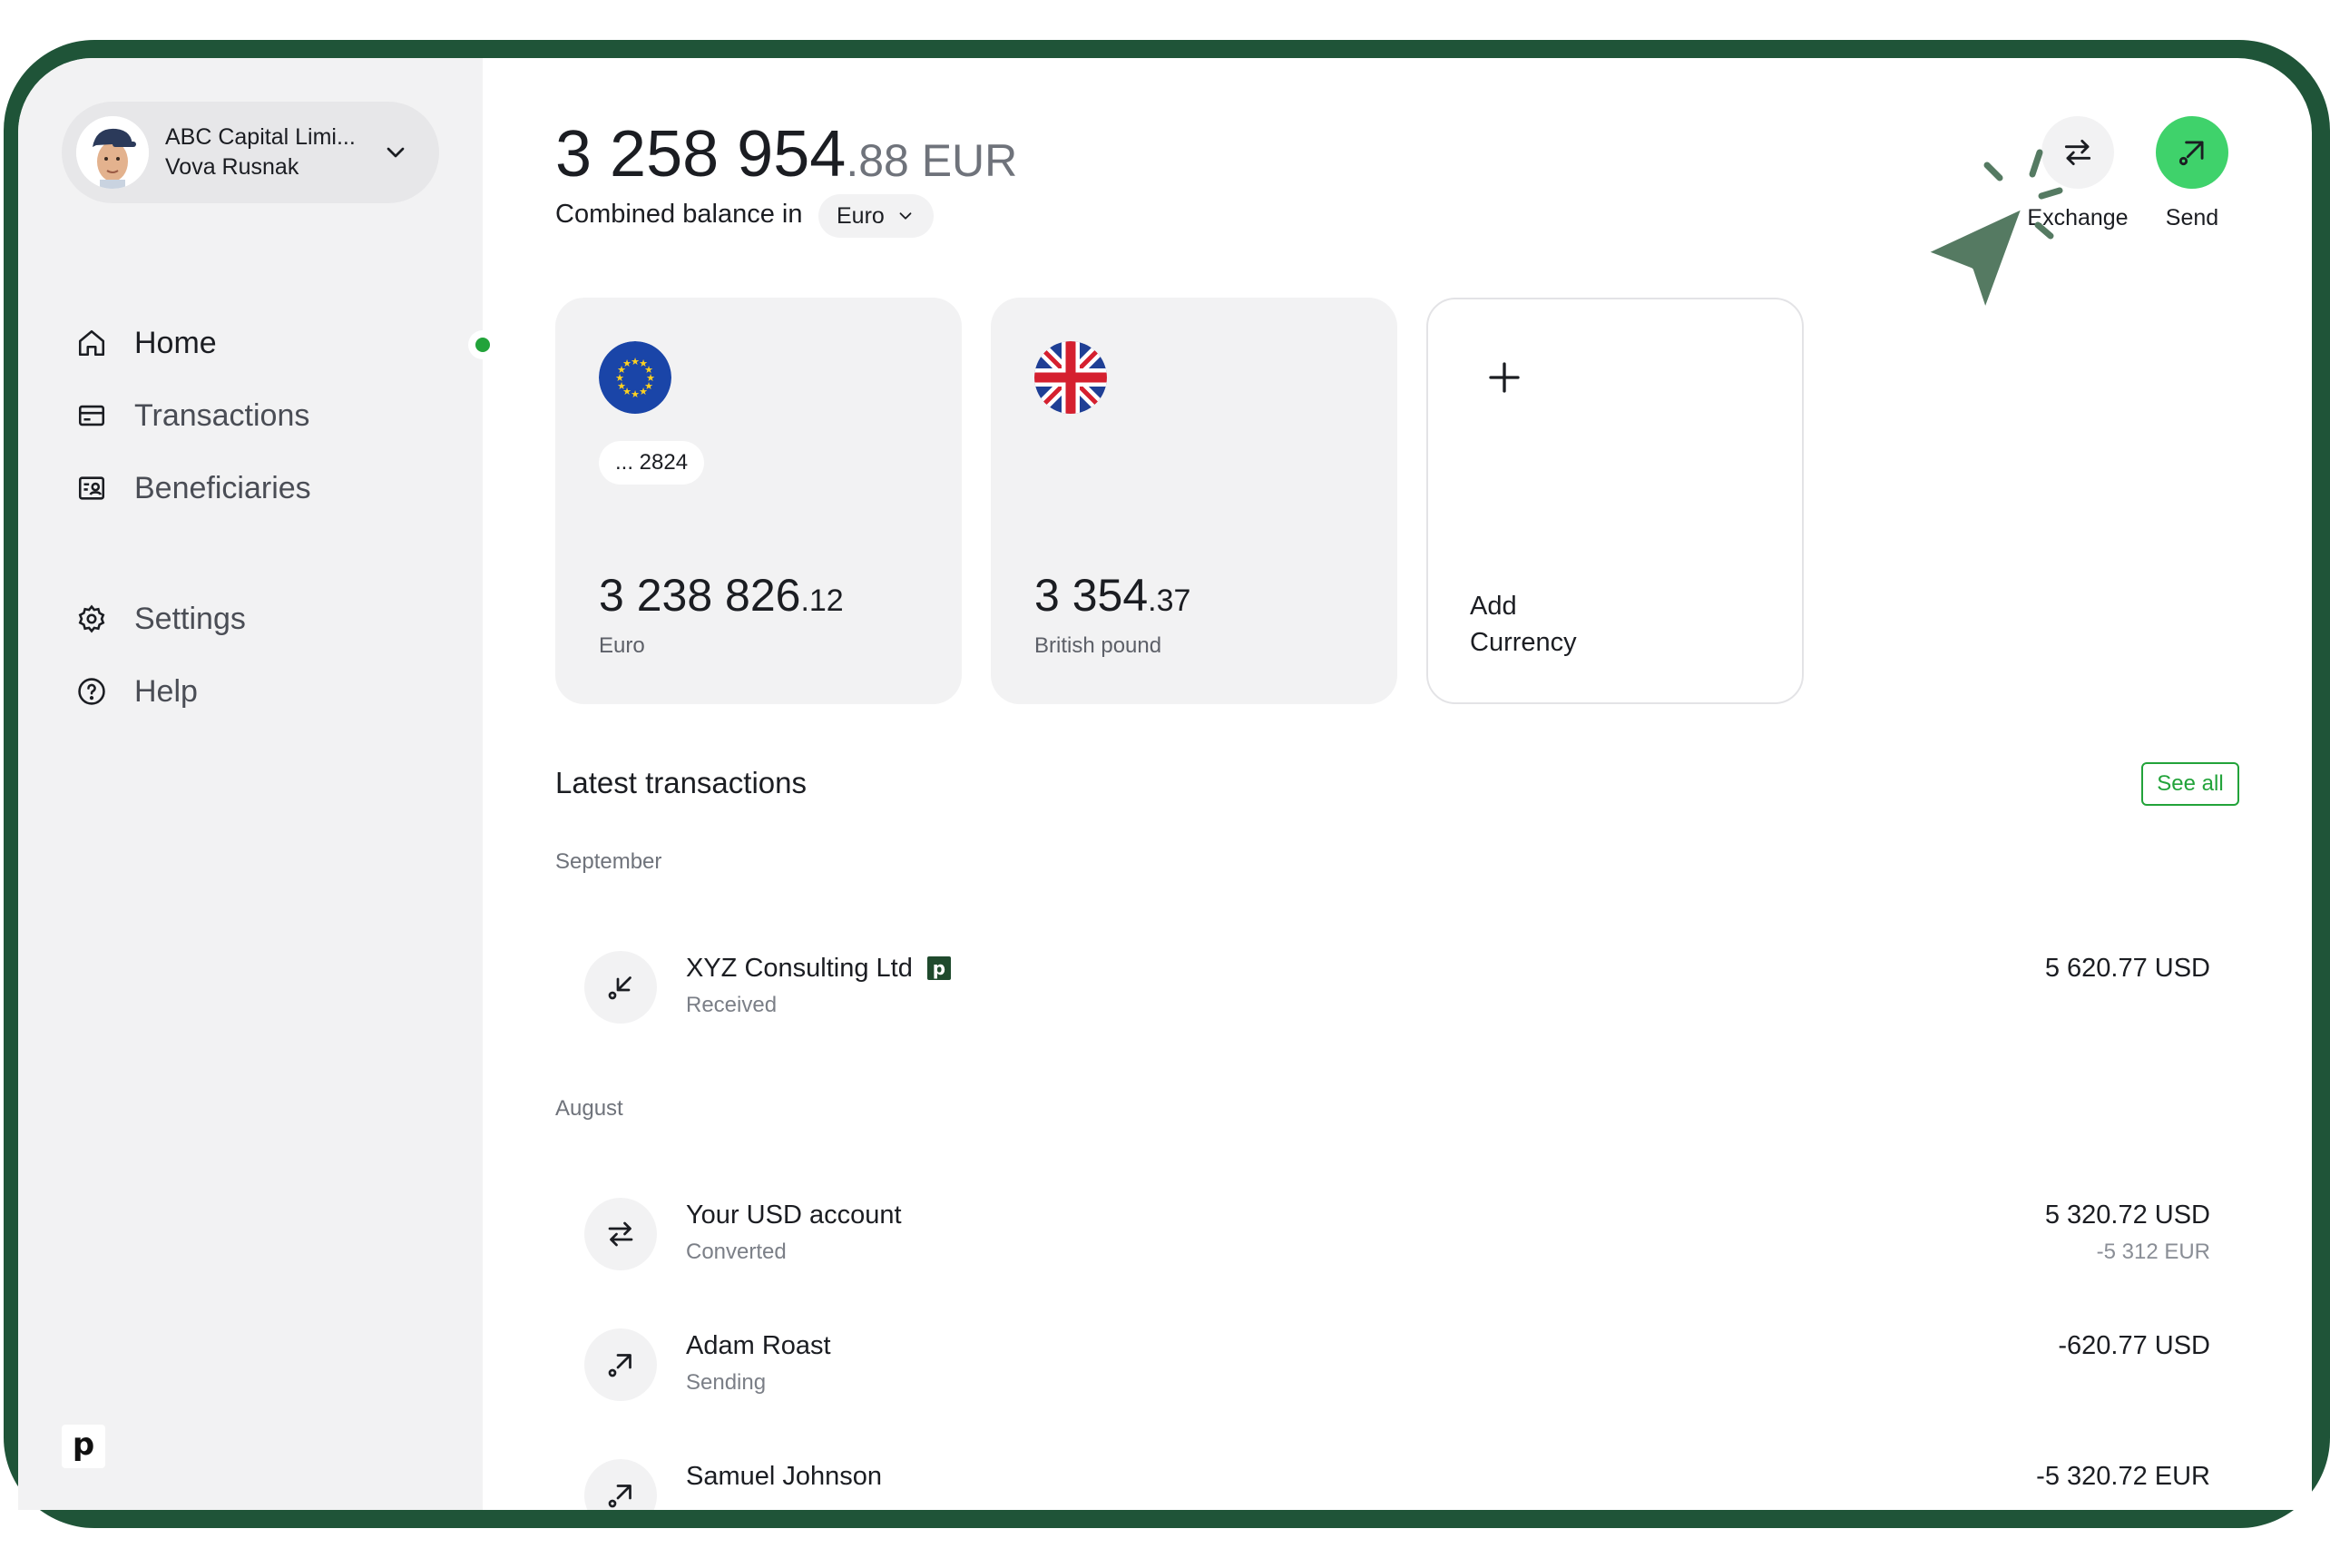  What do you see at coordinates (1992, 233) in the screenshot?
I see `cursor-pointer-icon` at bounding box center [1992, 233].